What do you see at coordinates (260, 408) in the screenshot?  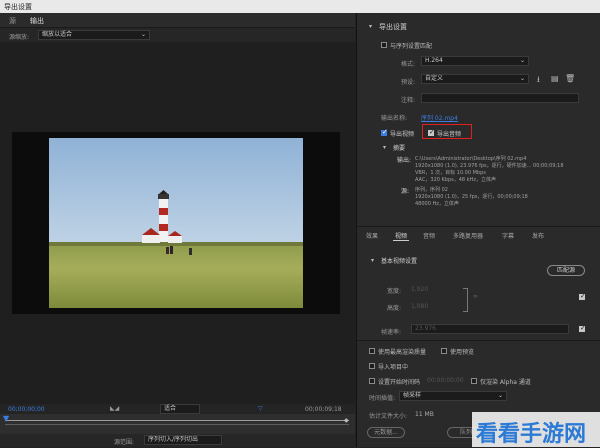 I see `playhead-marker-icon: ▽` at bounding box center [260, 408].